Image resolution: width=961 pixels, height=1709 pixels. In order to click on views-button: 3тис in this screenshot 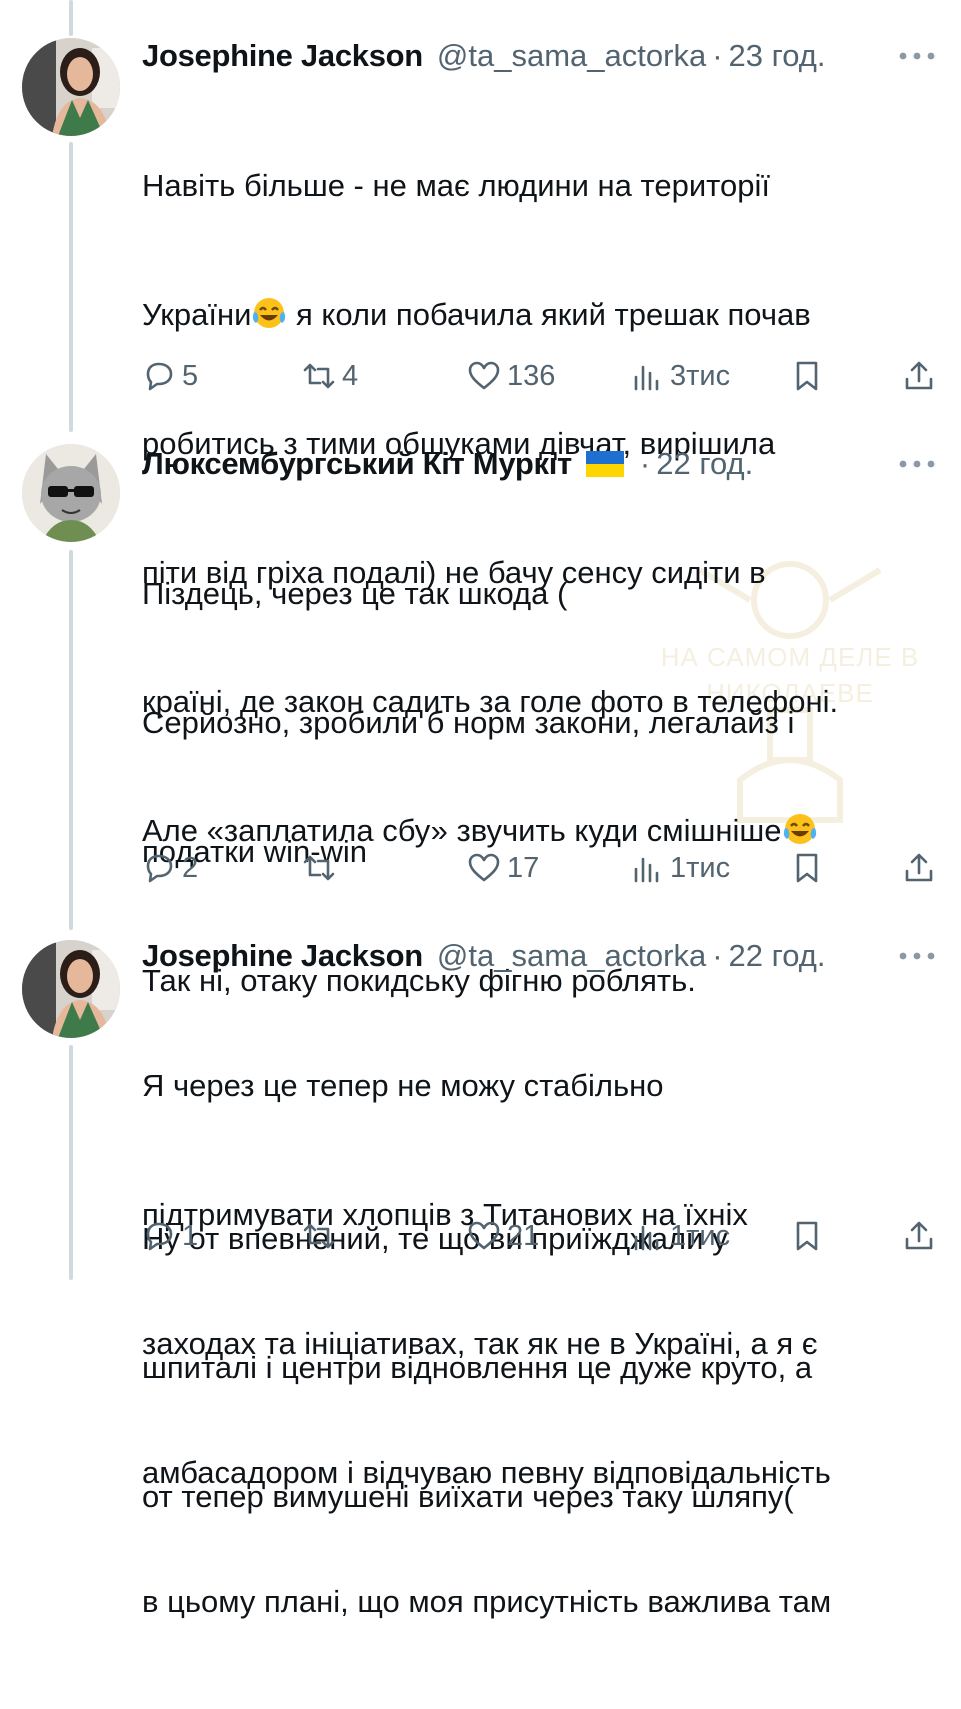, I will do `click(680, 376)`.